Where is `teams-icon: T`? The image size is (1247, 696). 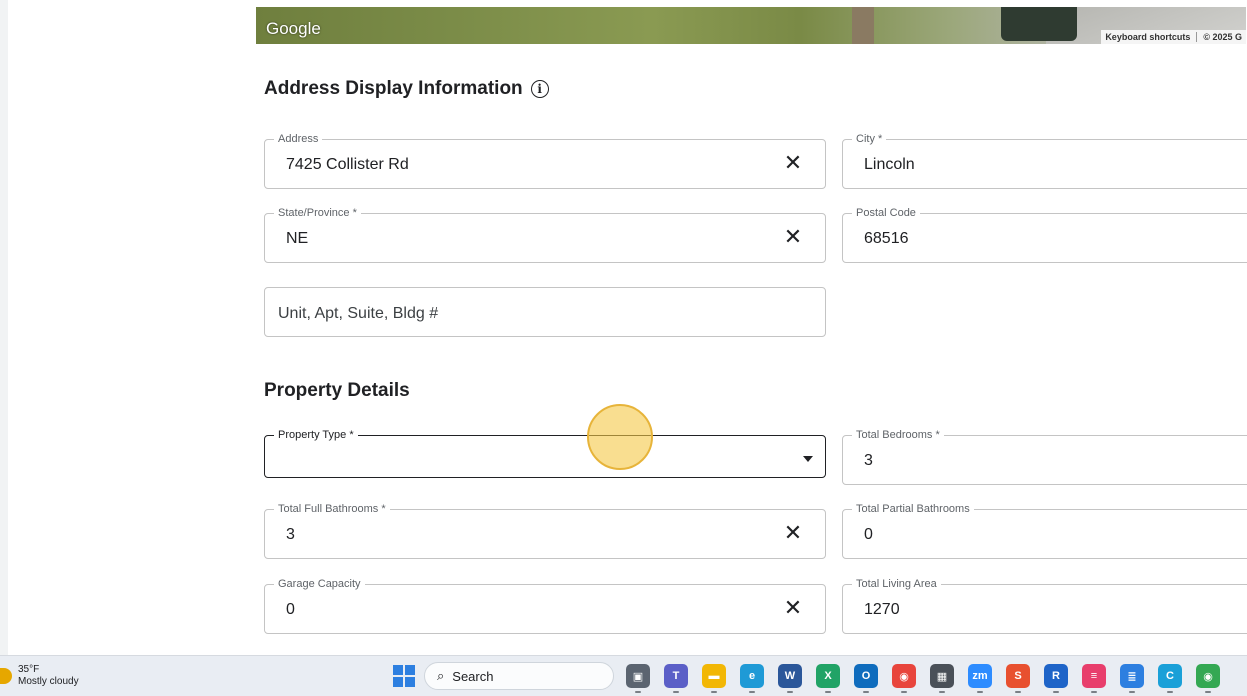
teams-icon: T is located at coordinates (676, 678).